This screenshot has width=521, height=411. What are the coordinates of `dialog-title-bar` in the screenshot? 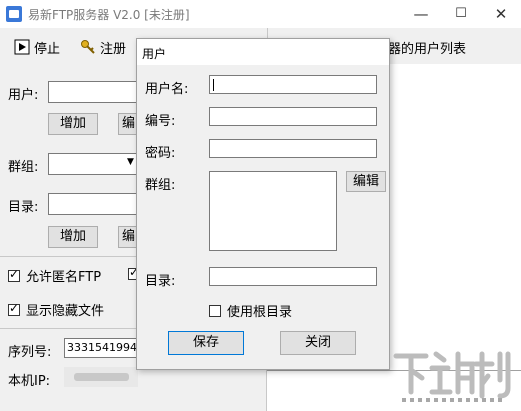 It's located at (263, 52).